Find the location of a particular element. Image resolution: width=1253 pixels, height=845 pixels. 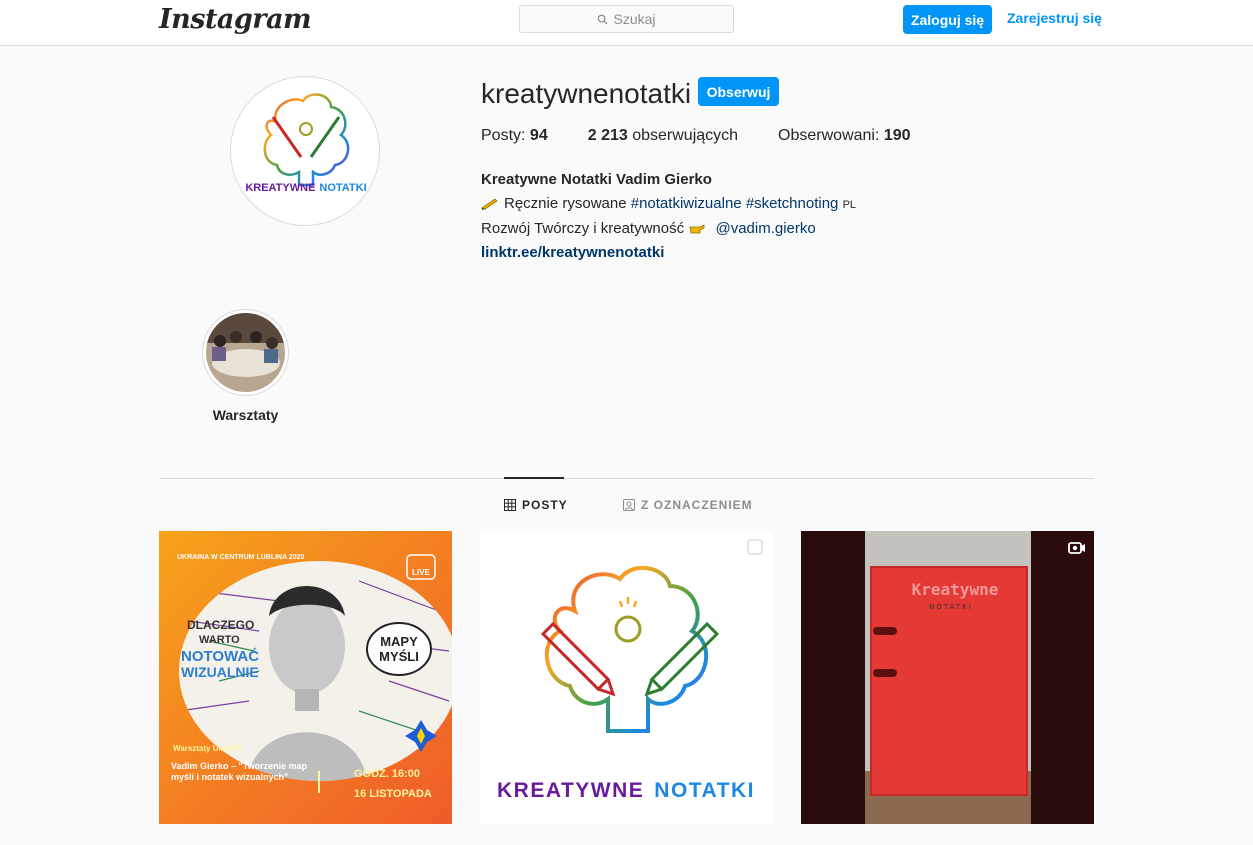

following-stat: Obserwowani: 190 is located at coordinates (844, 136).